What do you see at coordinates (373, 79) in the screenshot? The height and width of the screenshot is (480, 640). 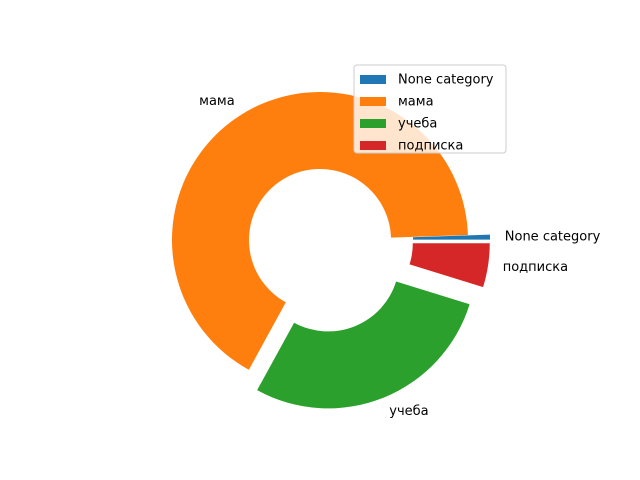 I see `legend-swatch-none-category` at bounding box center [373, 79].